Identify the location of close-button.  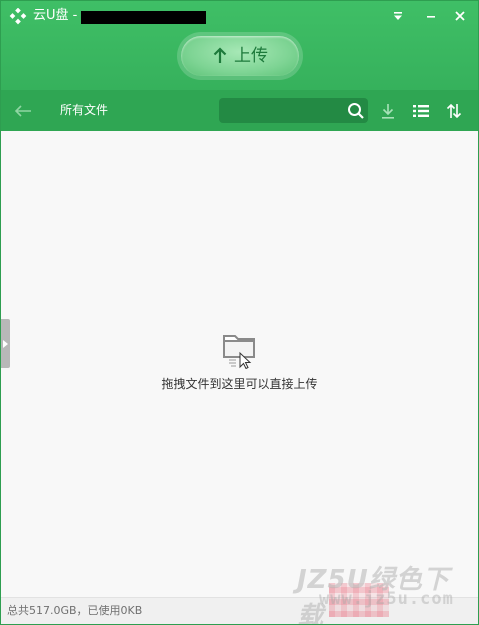
(460, 16).